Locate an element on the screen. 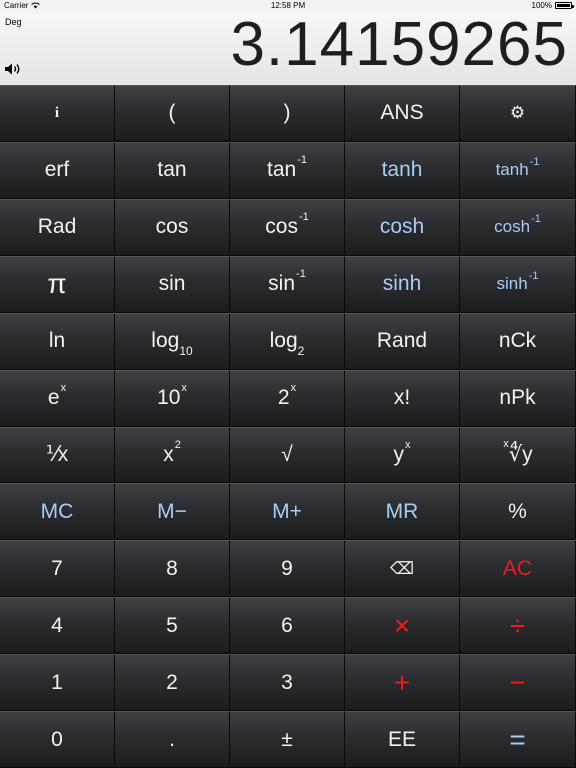 The image size is (576, 768). factorial-key: x! is located at coordinates (402, 398).